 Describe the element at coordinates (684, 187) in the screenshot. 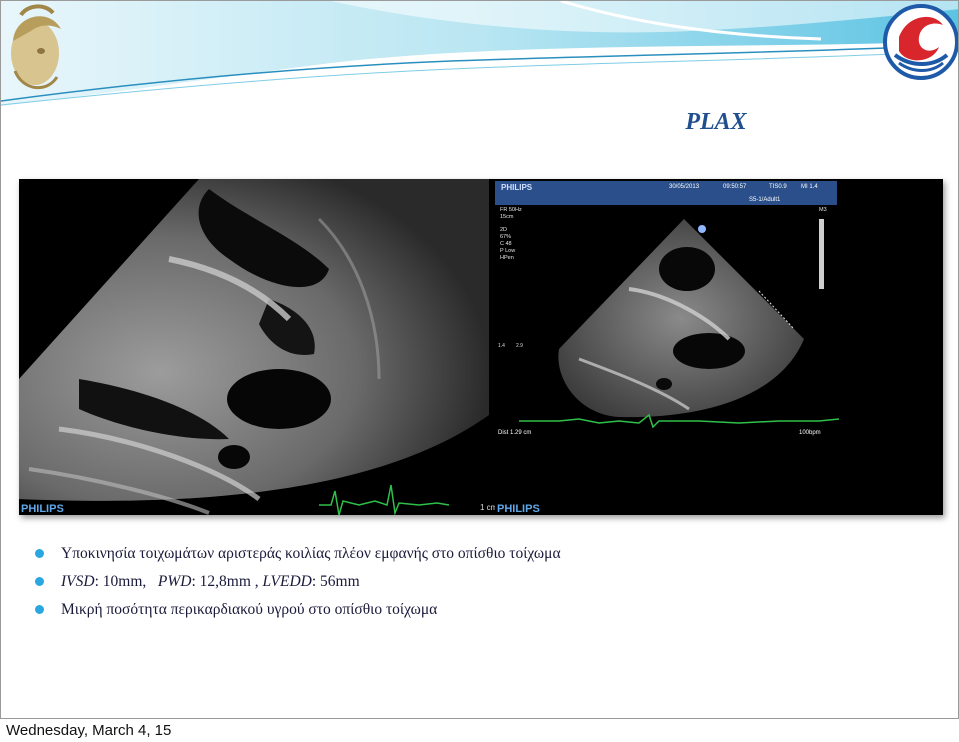

I see `svg-text: 30/05/2013` at that location.